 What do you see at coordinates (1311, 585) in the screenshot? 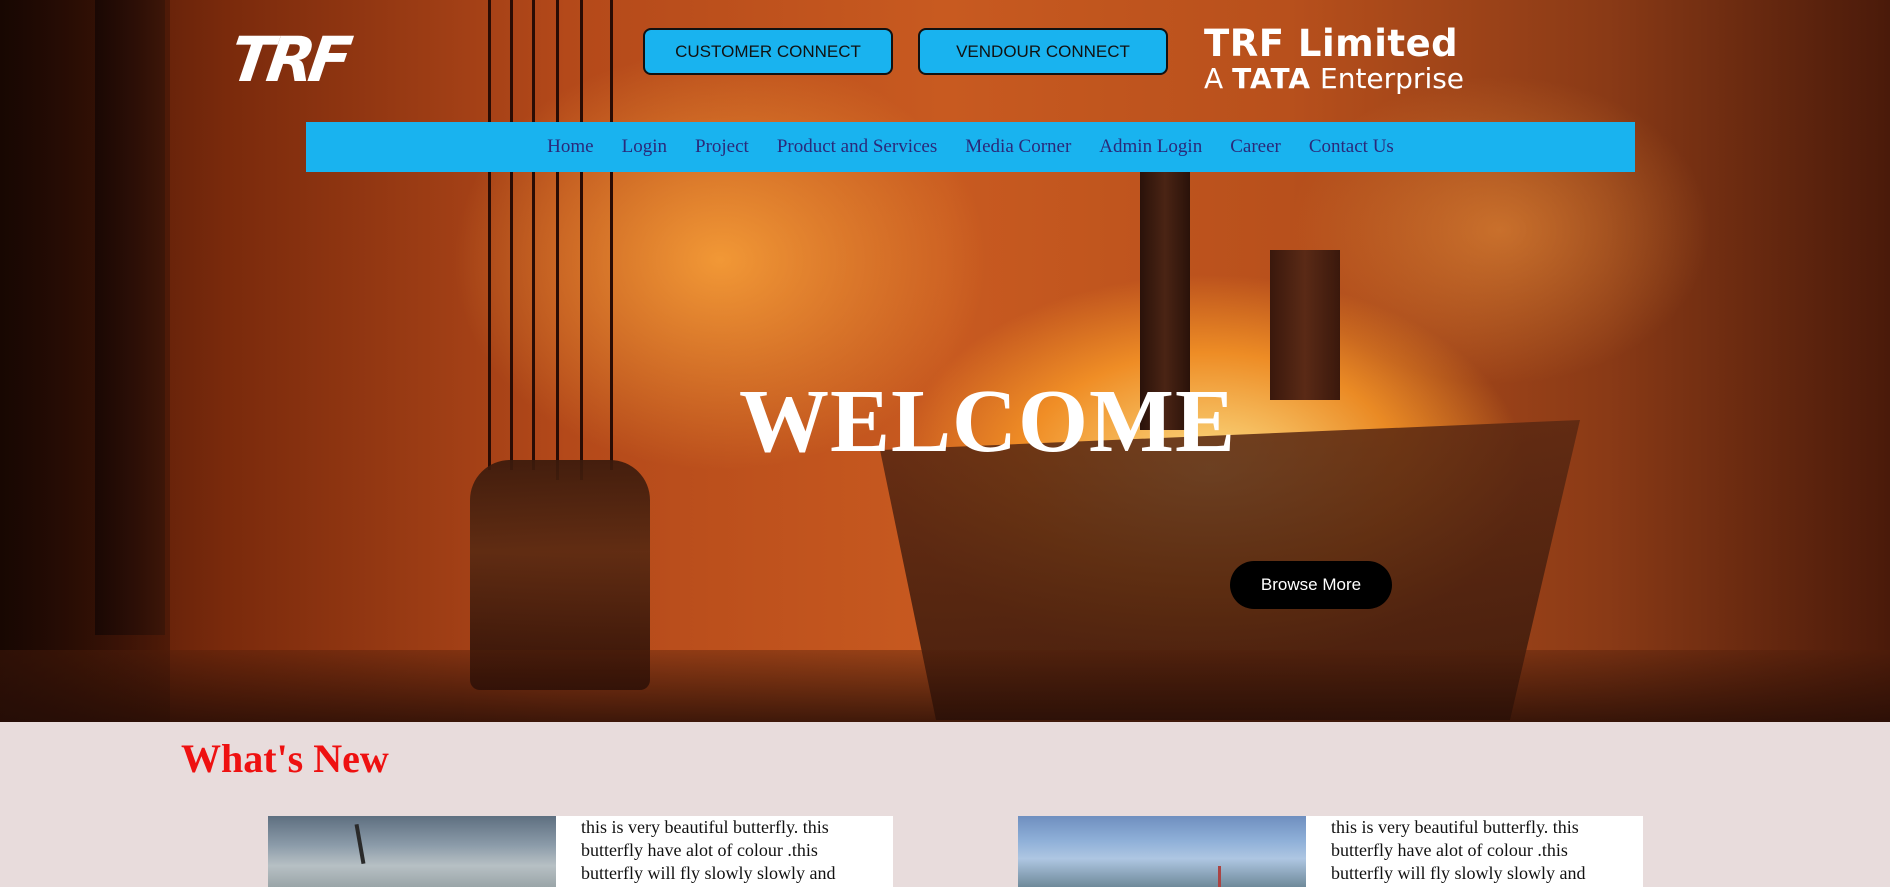
I see `browse-more-button: Browse More` at bounding box center [1311, 585].